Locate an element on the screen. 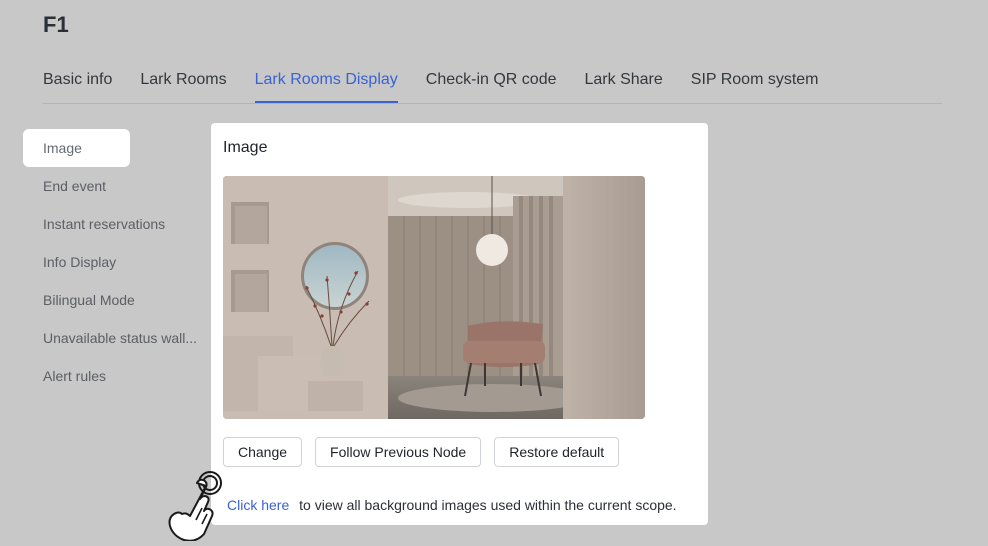  sidebar-item-instant-reservations: Instant reservations is located at coordinates (113, 224).